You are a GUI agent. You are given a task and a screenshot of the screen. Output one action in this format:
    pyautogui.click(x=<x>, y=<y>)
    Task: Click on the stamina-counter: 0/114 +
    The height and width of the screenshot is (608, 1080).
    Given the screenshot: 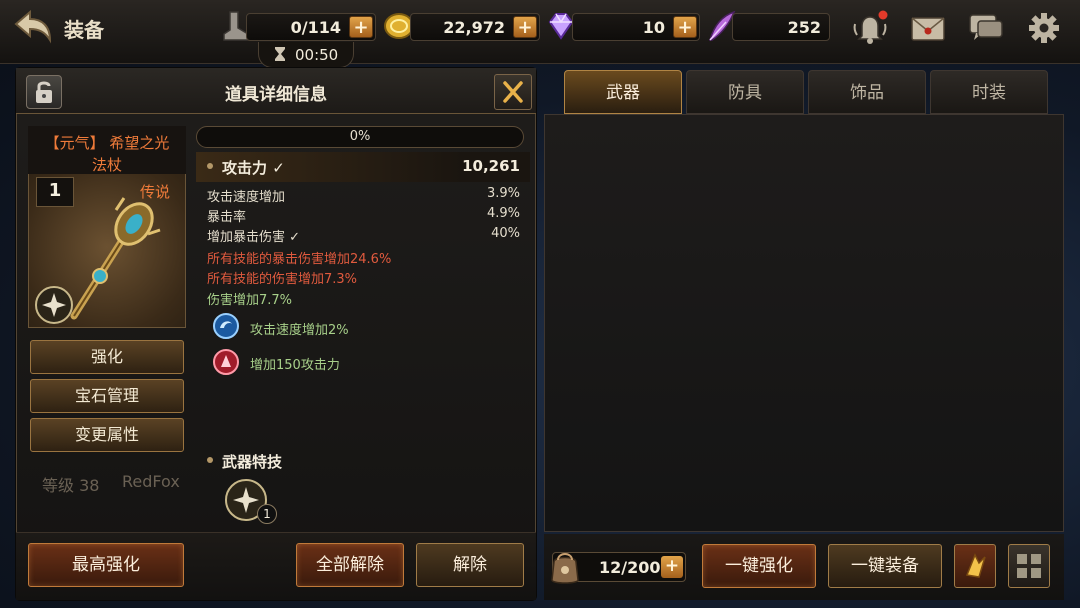 What is the action you would take?
    pyautogui.click(x=311, y=27)
    